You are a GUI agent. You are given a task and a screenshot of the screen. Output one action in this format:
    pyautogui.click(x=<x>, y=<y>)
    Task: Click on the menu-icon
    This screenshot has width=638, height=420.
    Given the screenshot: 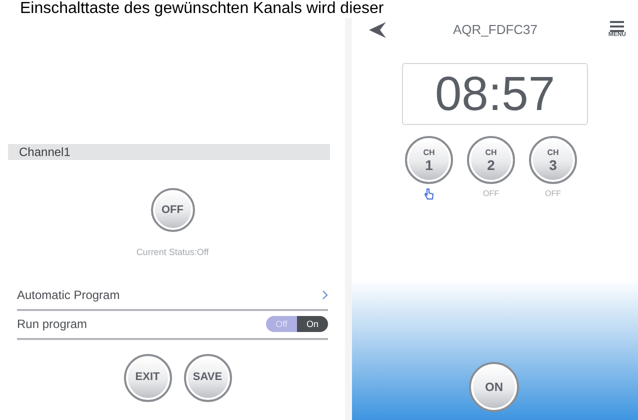 What is the action you would take?
    pyautogui.click(x=617, y=26)
    